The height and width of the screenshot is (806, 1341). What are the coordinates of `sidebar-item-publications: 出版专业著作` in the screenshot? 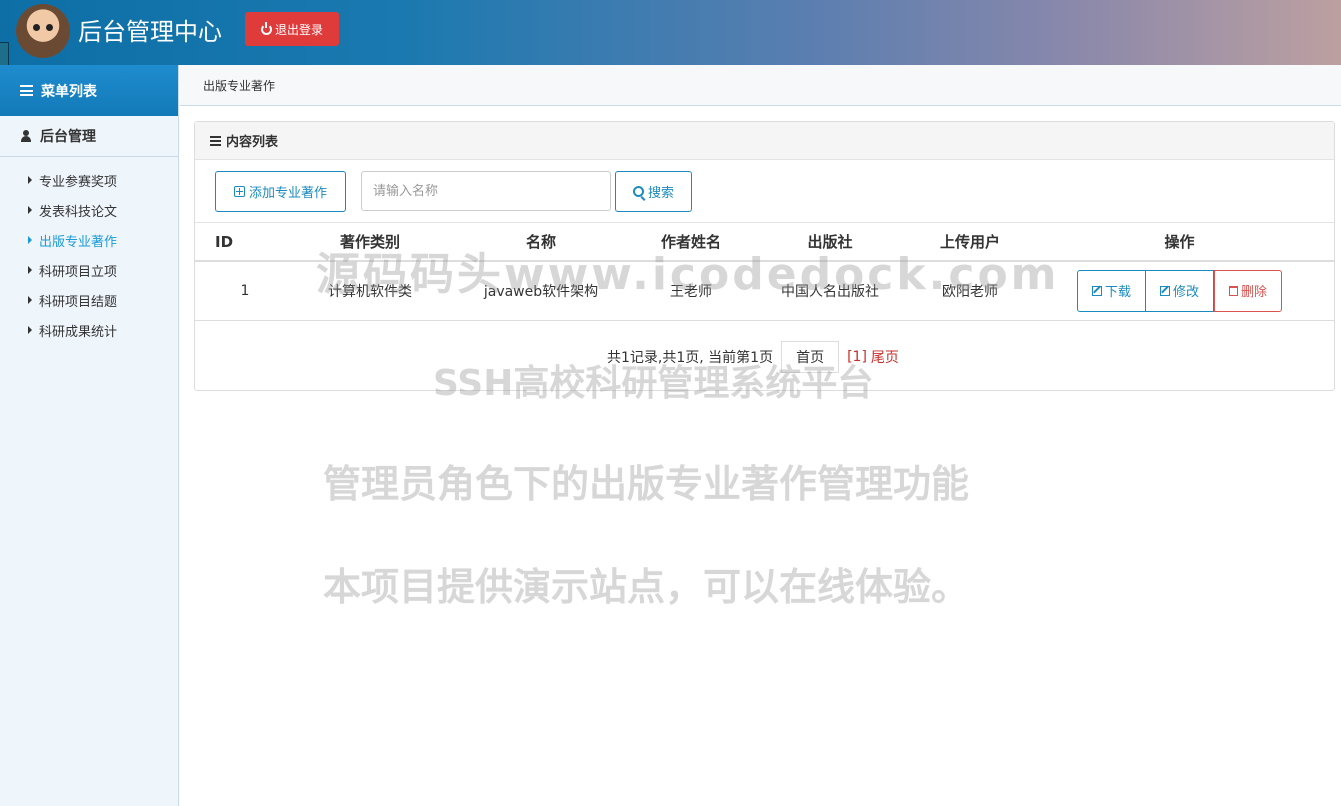 It's located at (89, 240).